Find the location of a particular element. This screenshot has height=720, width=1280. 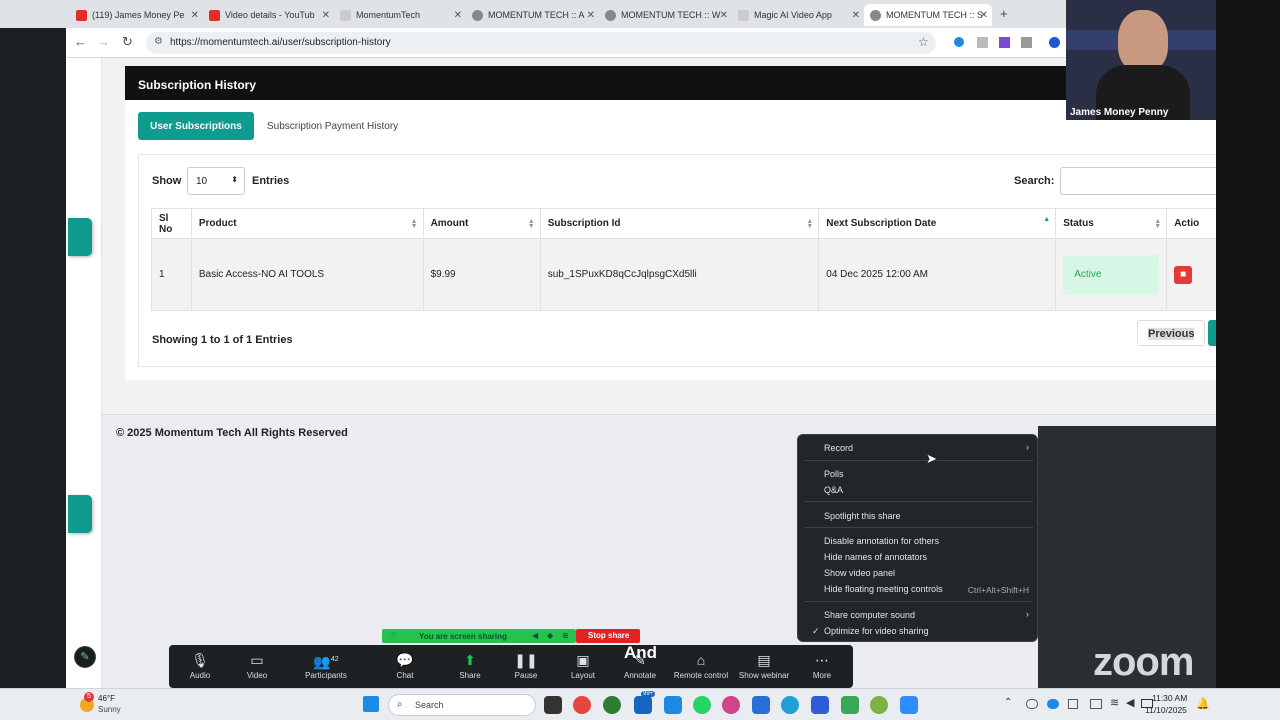

browser-tab-2: Video details - YouTub ✕ is located at coordinates (268, 15).